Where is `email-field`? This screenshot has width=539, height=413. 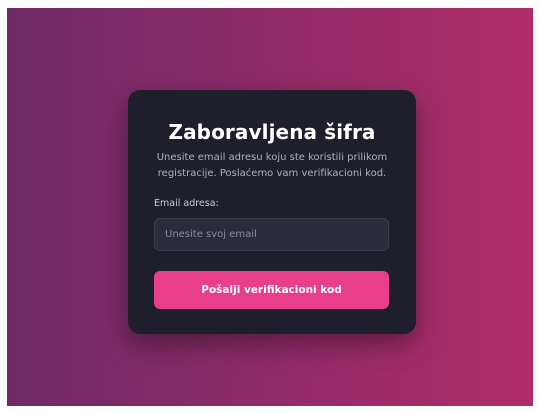
email-field is located at coordinates (271, 234).